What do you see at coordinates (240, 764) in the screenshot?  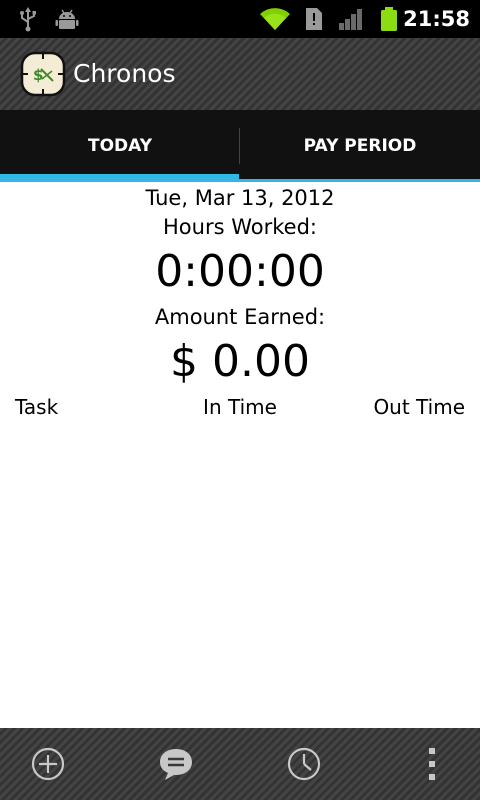 I see `bottom-action-bar` at bounding box center [240, 764].